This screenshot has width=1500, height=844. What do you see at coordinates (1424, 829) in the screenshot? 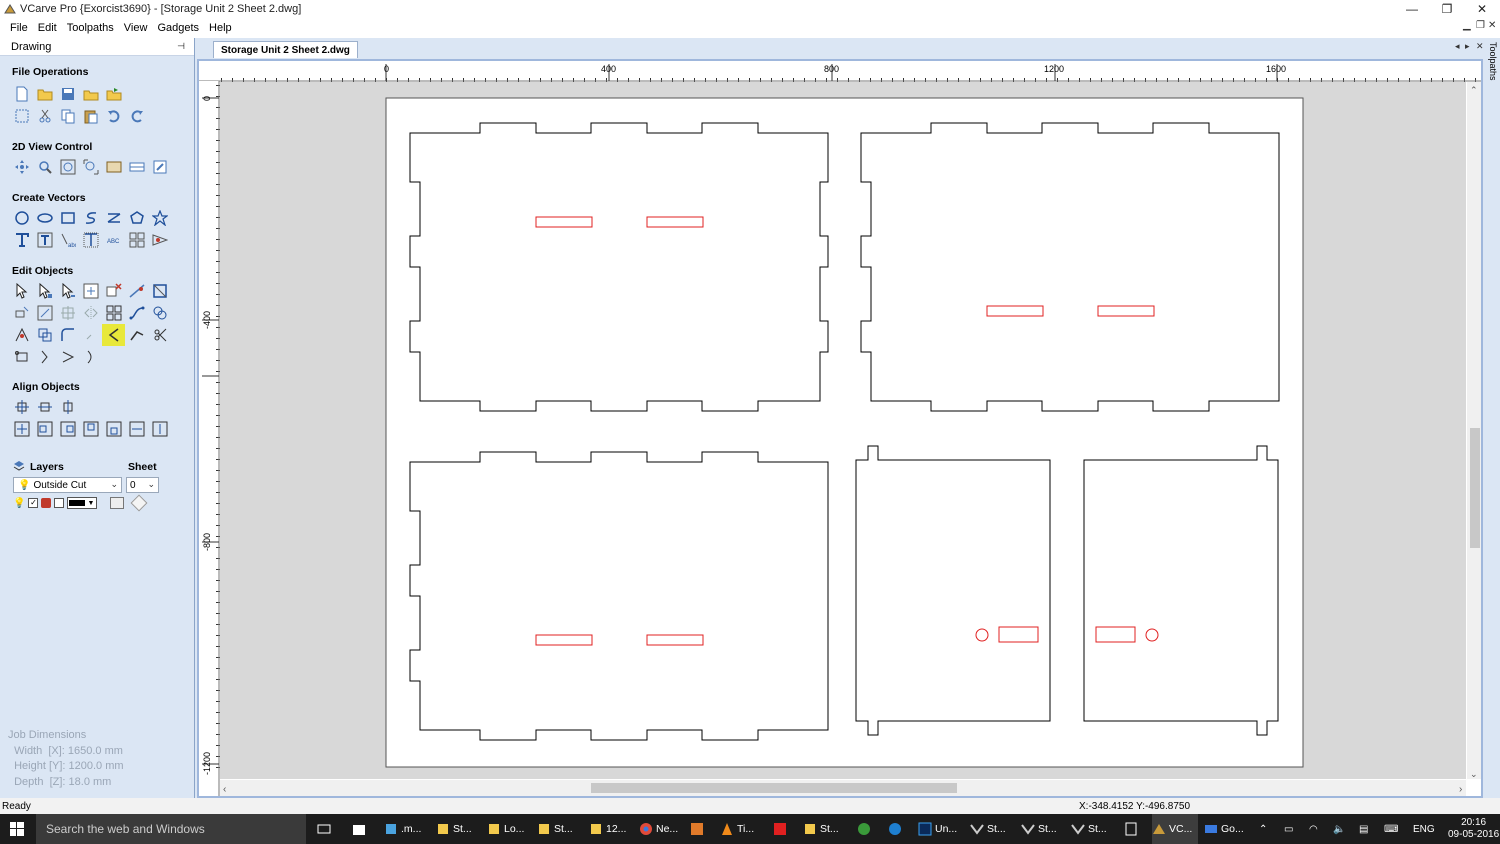
I see `language-indicator: ENG` at bounding box center [1424, 829].